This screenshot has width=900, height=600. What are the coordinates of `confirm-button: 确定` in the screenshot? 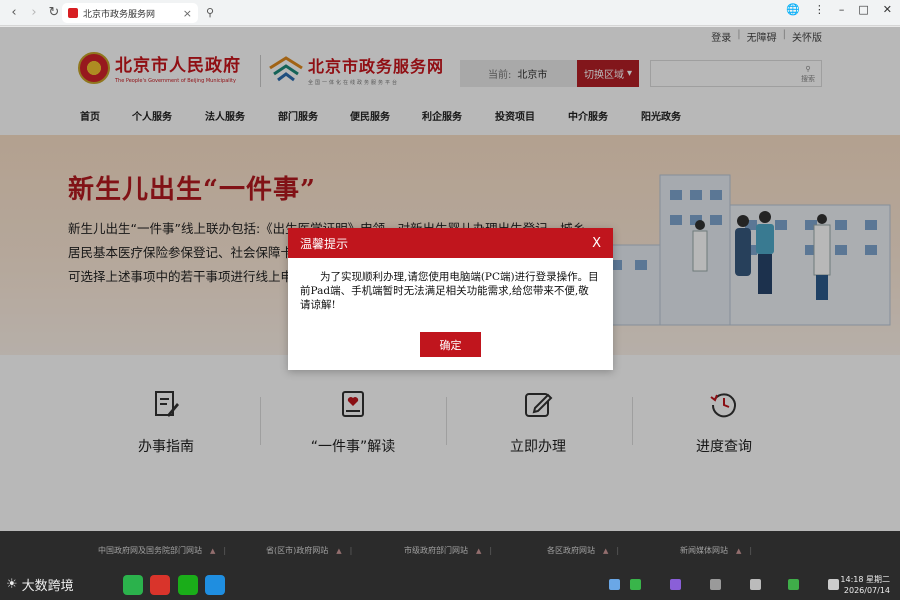 It's located at (450, 344).